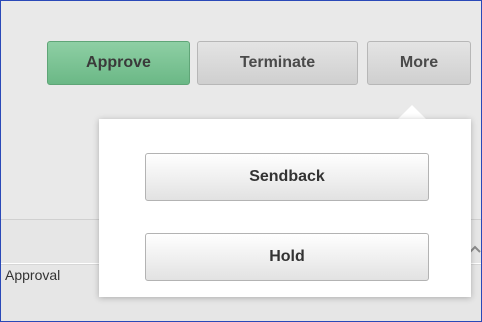 The width and height of the screenshot is (482, 322). I want to click on approve-button: Approve, so click(118, 63).